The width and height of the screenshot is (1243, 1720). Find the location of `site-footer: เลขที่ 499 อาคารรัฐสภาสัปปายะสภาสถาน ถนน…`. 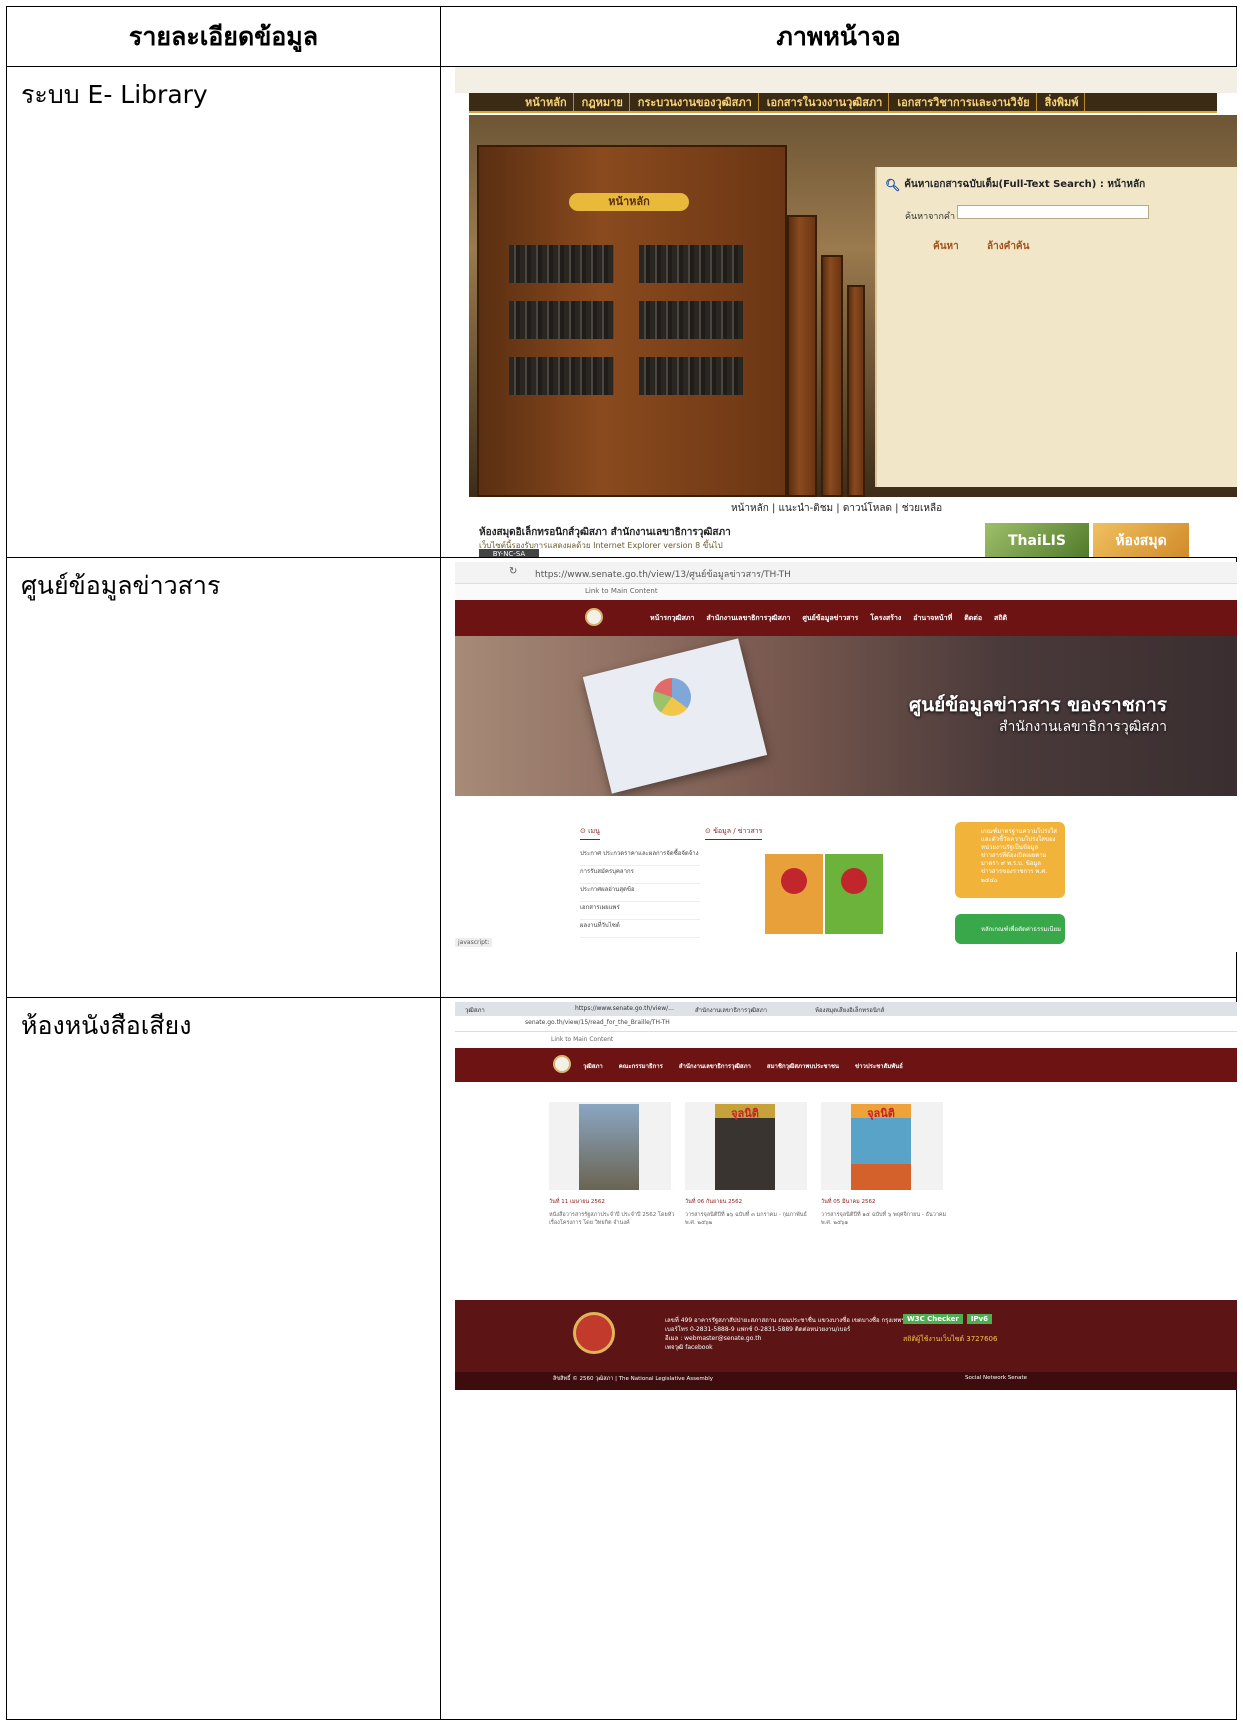

site-footer: เลขที่ 499 อาคารรัฐสภาสัปปายะสภาสถาน ถนน… is located at coordinates (846, 1336).